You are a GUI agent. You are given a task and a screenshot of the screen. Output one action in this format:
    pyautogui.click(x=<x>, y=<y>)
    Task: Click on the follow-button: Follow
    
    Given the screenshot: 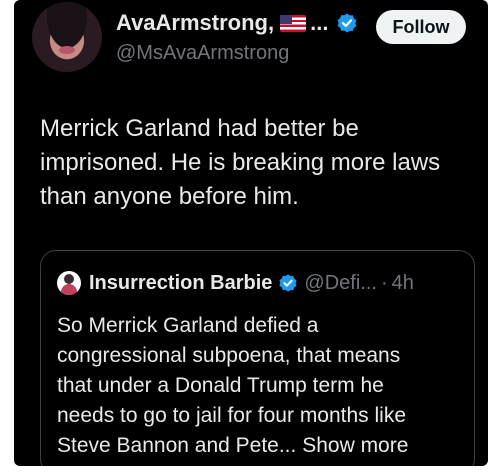 What is the action you would take?
    pyautogui.click(x=421, y=27)
    